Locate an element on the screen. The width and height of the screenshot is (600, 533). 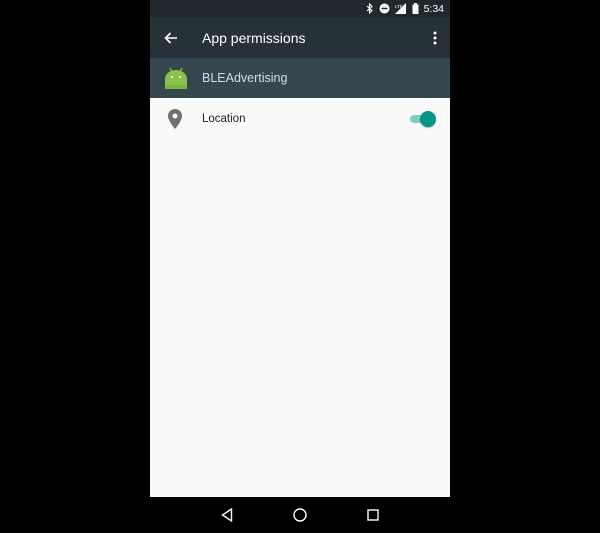
toolbar: App permissions is located at coordinates (300, 37).